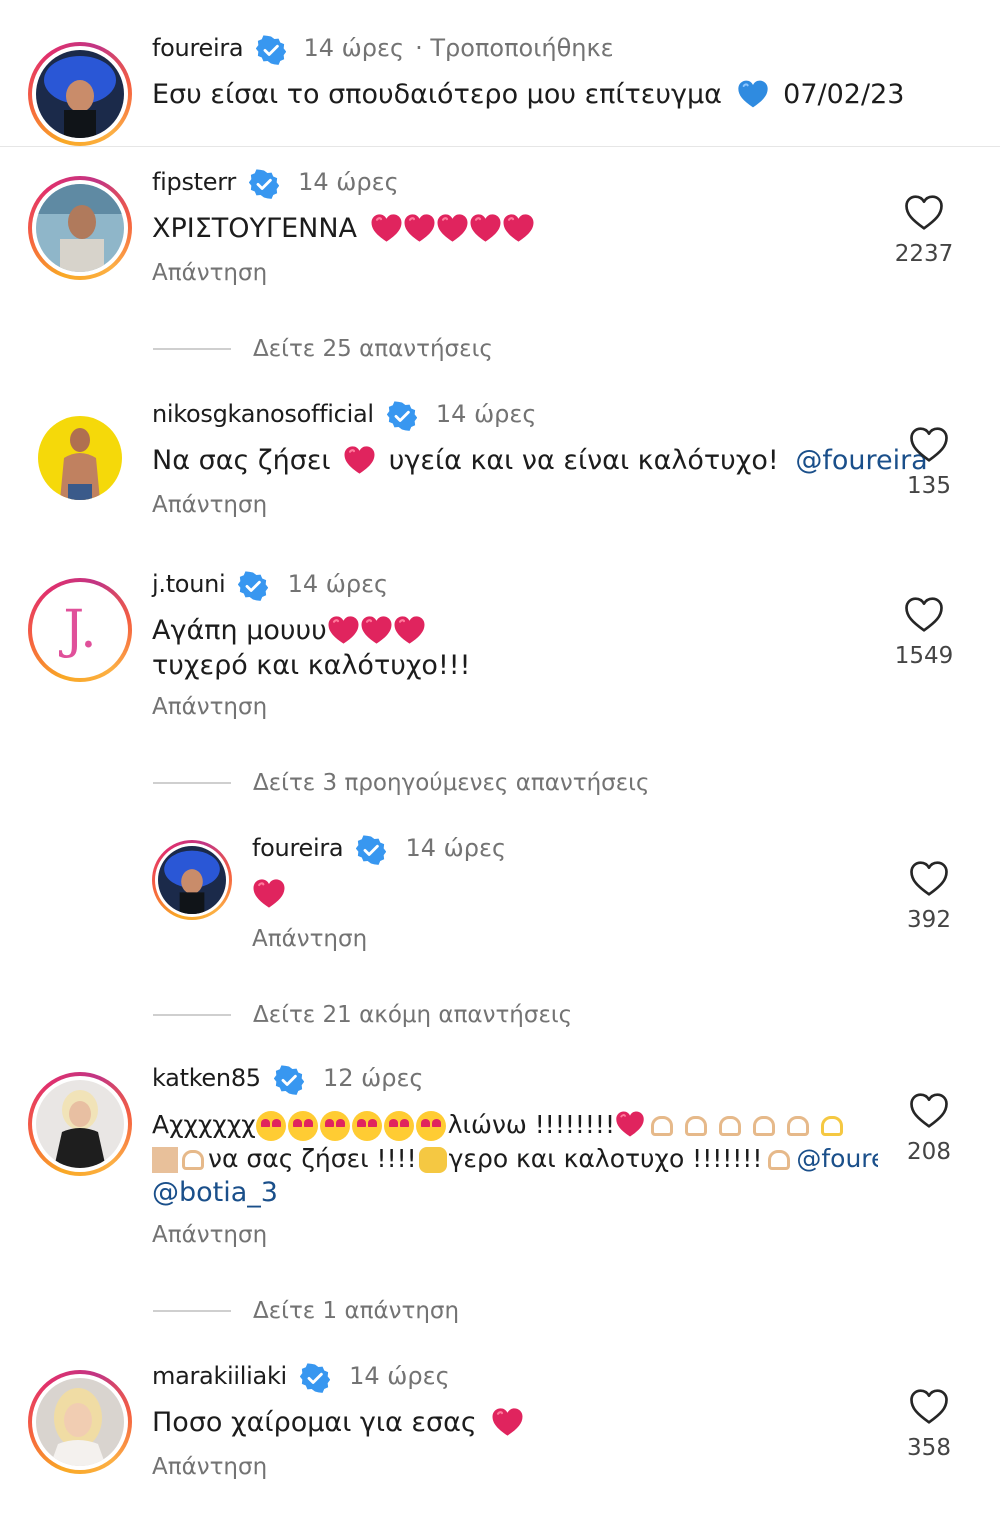 The image size is (1000, 1513). Describe the element at coordinates (837, 1158) in the screenshot. I see `mention-link: @foureii` at that location.